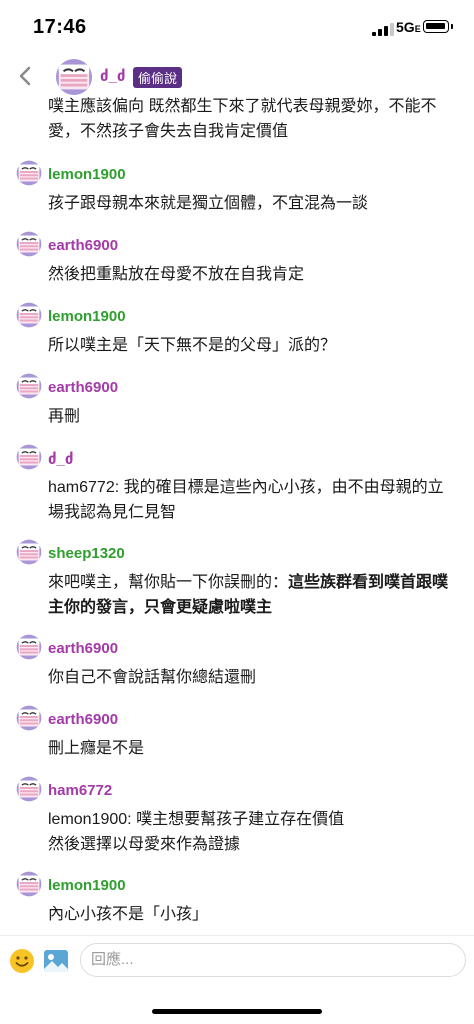  I want to click on response-text: ham6772: 我的確目標是這些內心小孩，由不由母親的立場我認為見仁見智, so click(246, 500).